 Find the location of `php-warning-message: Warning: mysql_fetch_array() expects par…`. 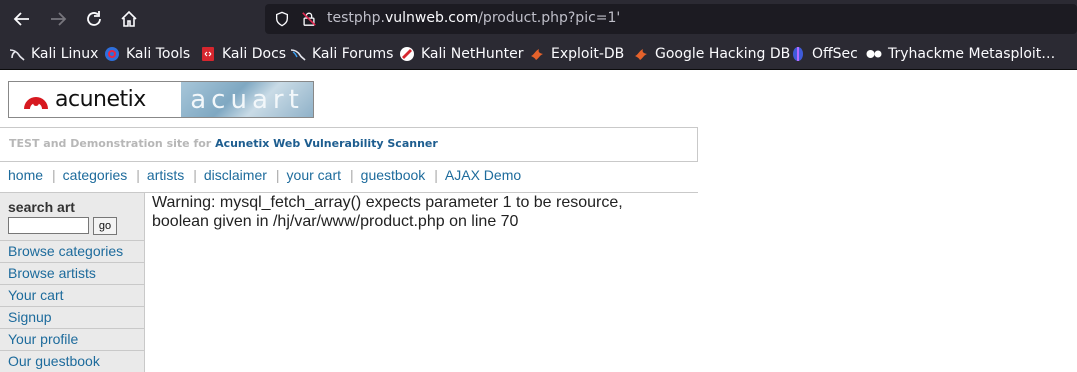

php-warning-message: Warning: mysql_fetch_array() expects par… is located at coordinates (387, 212).